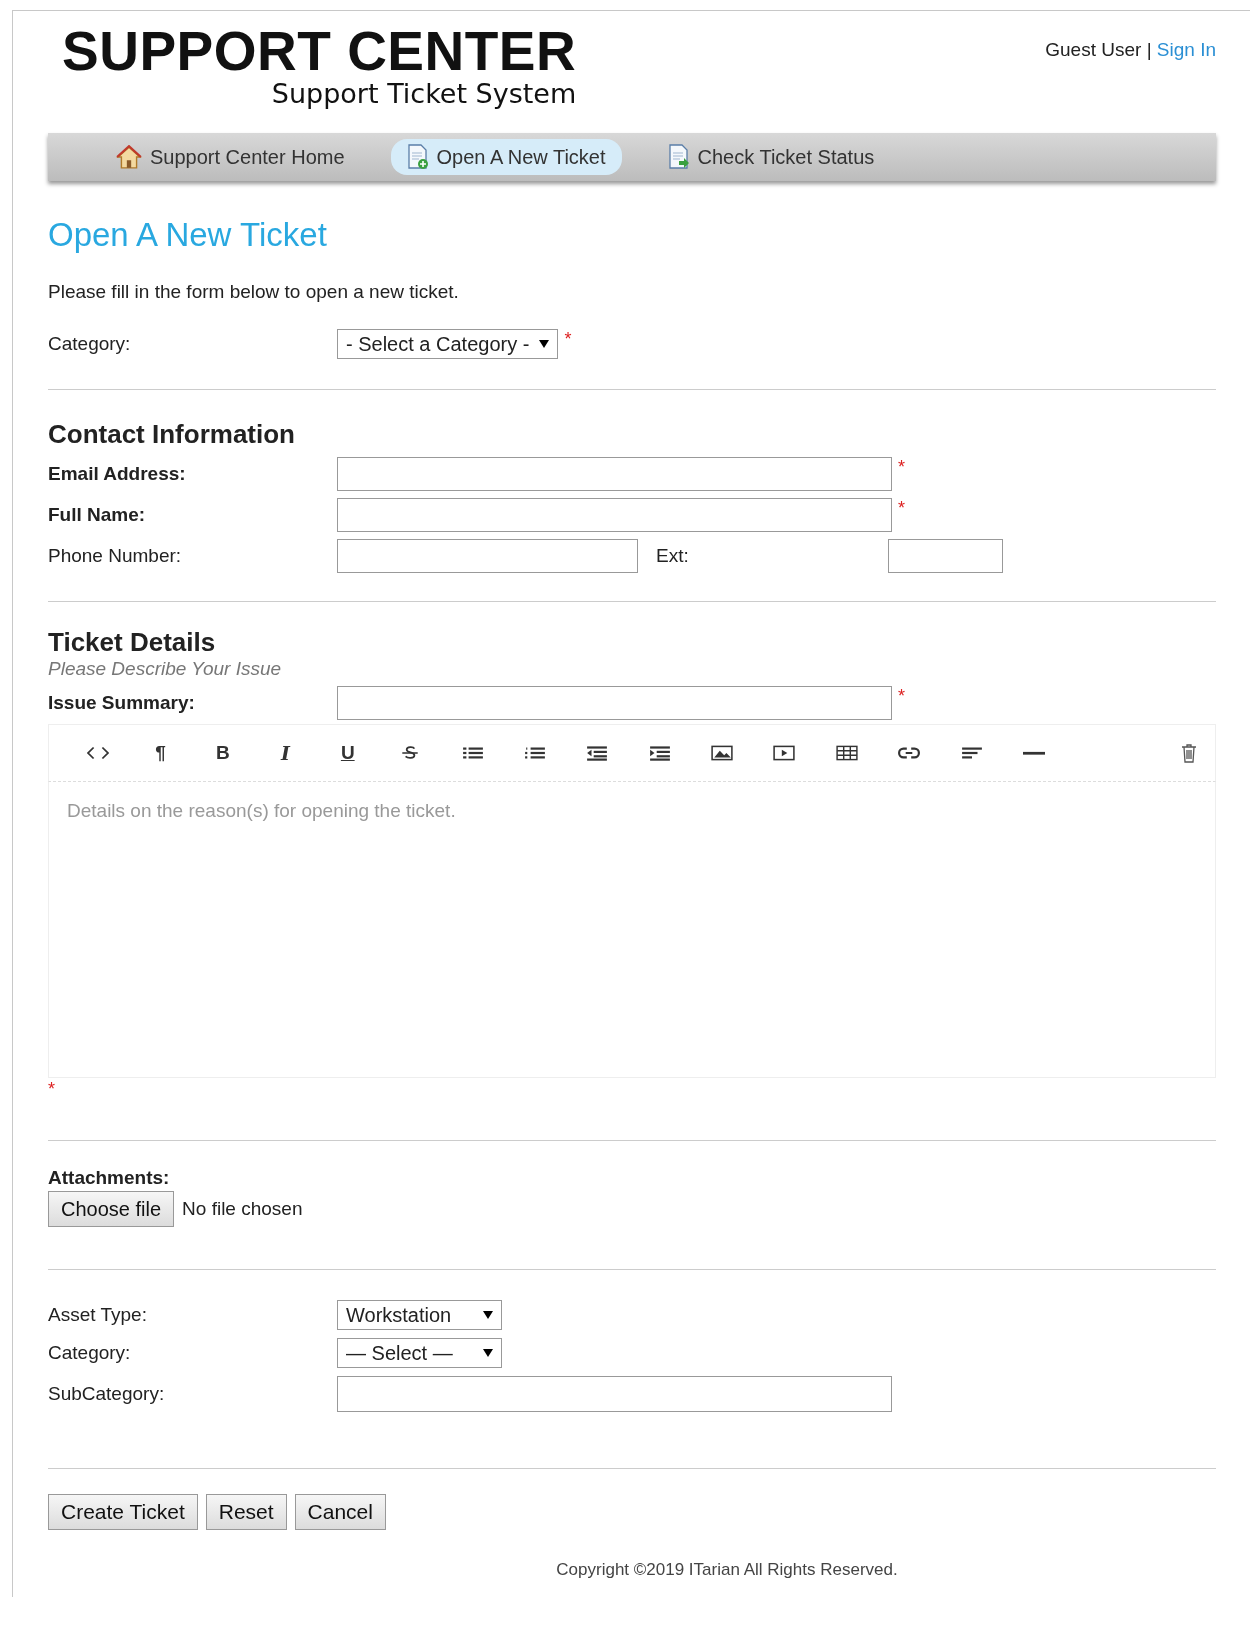 The image size is (1250, 1627). What do you see at coordinates (223, 753) in the screenshot?
I see `format-button: B` at bounding box center [223, 753].